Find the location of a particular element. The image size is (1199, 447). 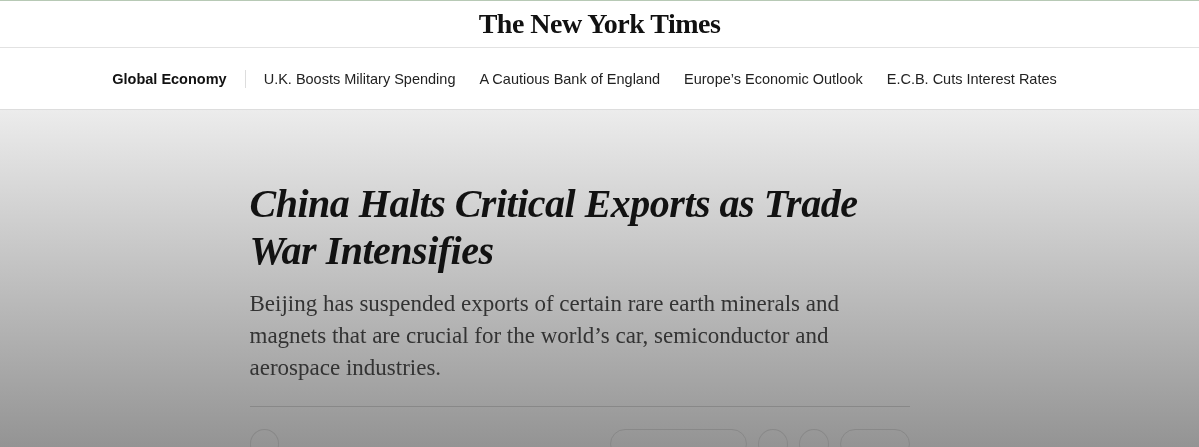

headline: China Halts Critical Exports as Trade War Intensifies is located at coordinates (554, 227).